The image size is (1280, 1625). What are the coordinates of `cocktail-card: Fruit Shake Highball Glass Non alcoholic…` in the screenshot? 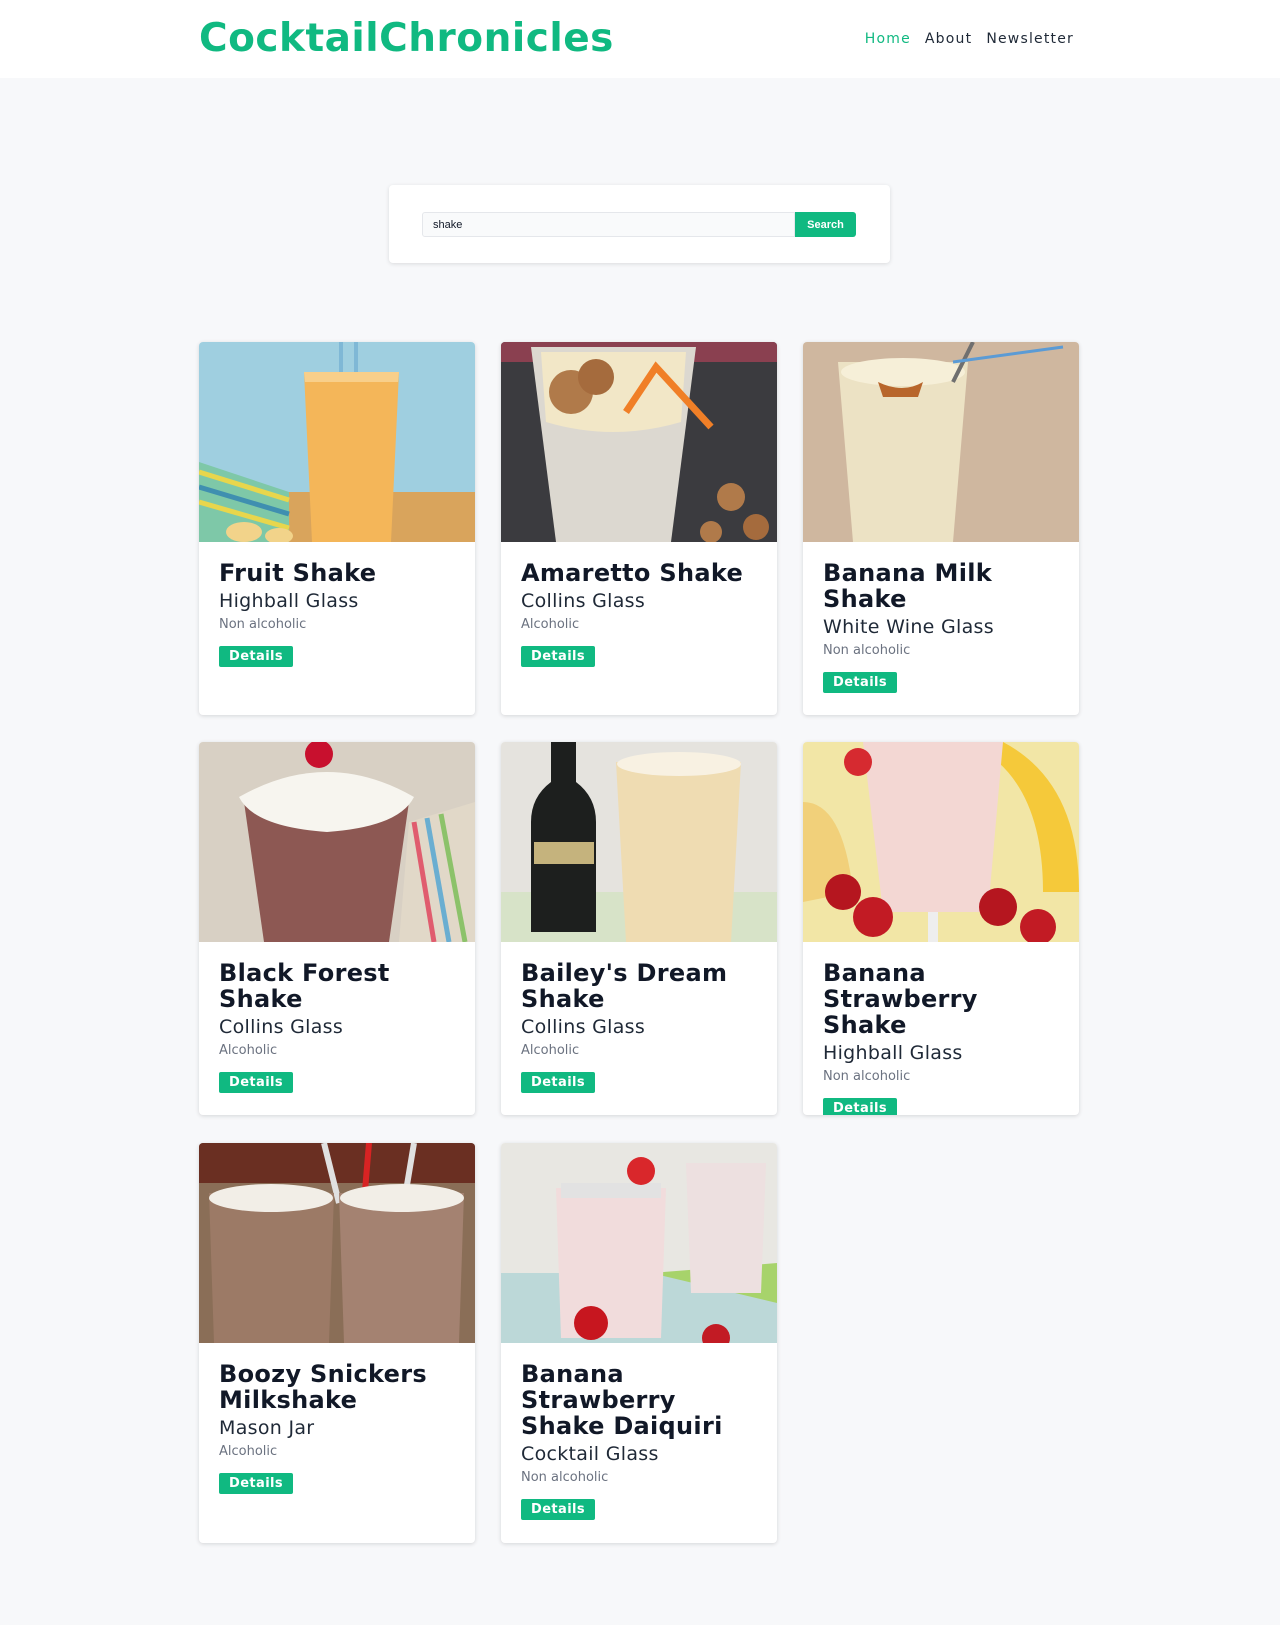 It's located at (337, 528).